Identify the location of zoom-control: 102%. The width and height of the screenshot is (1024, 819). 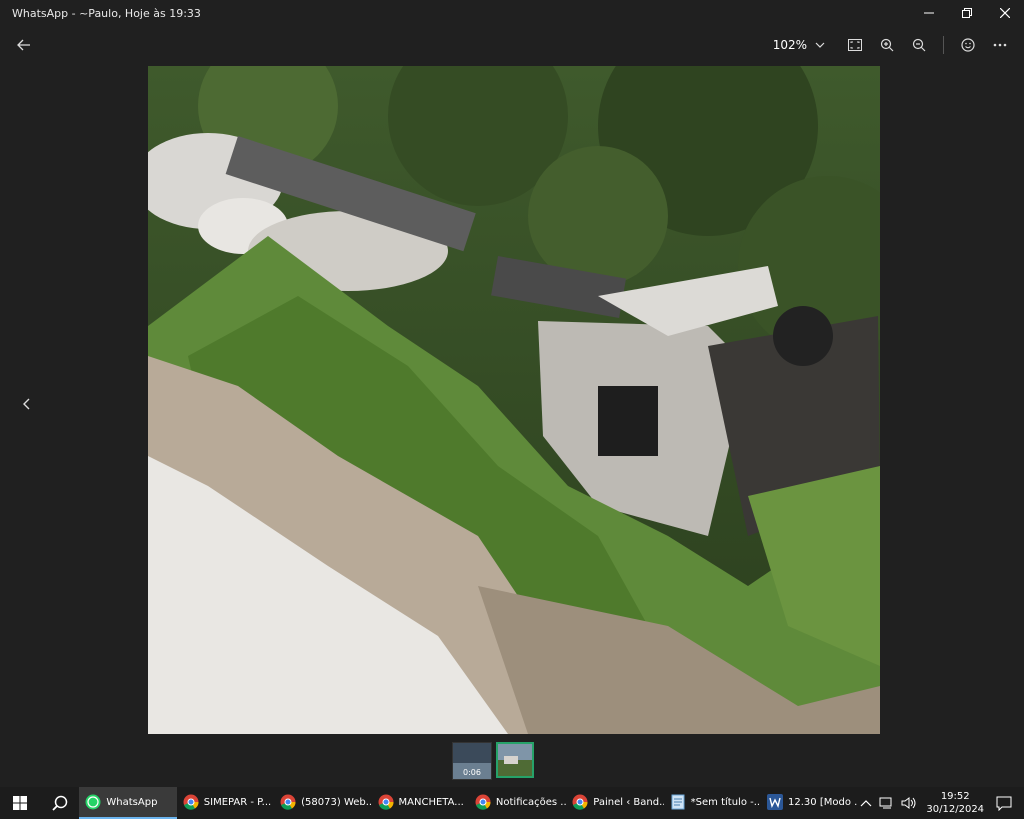
(799, 45).